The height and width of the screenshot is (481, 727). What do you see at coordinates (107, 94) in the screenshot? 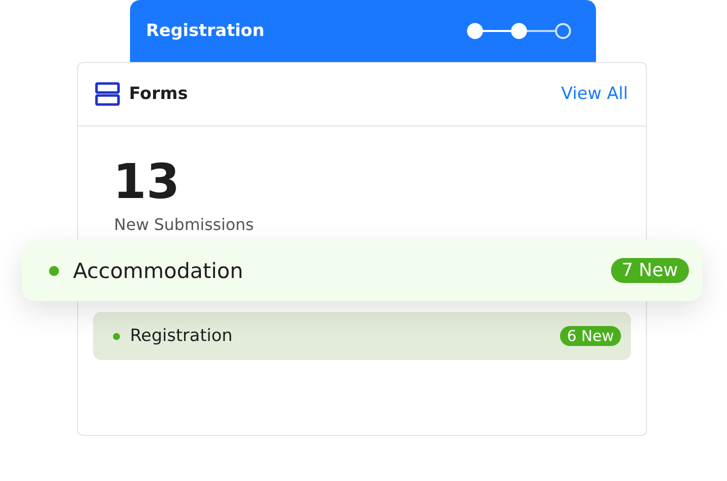
I see `forms-icon` at bounding box center [107, 94].